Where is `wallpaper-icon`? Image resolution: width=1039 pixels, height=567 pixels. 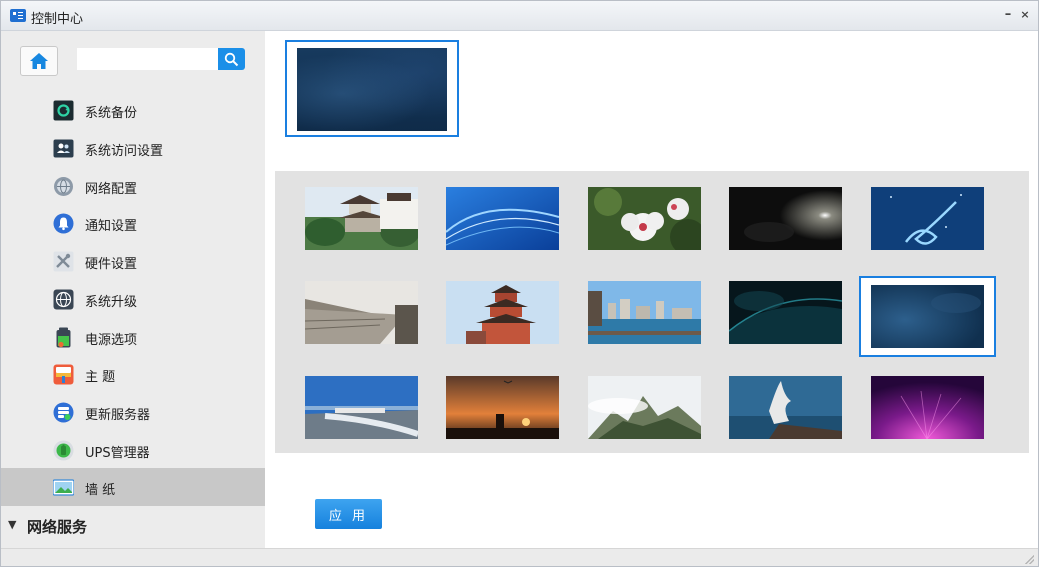
wallpaper-icon is located at coordinates (63, 487).